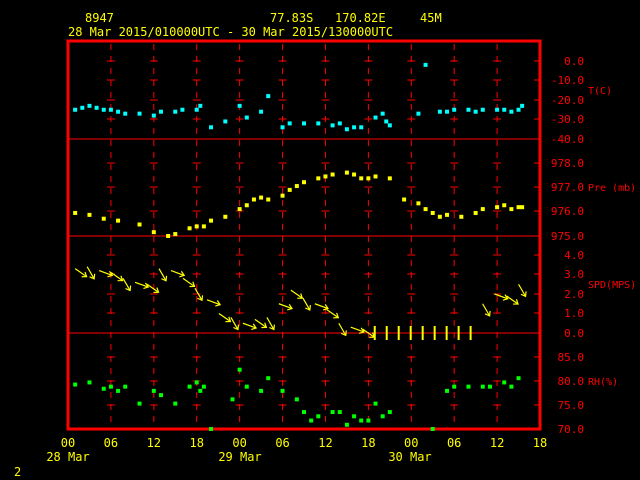  What do you see at coordinates (574, 274) in the screenshot?
I see `y-tick-label: 3.0` at bounding box center [574, 274].